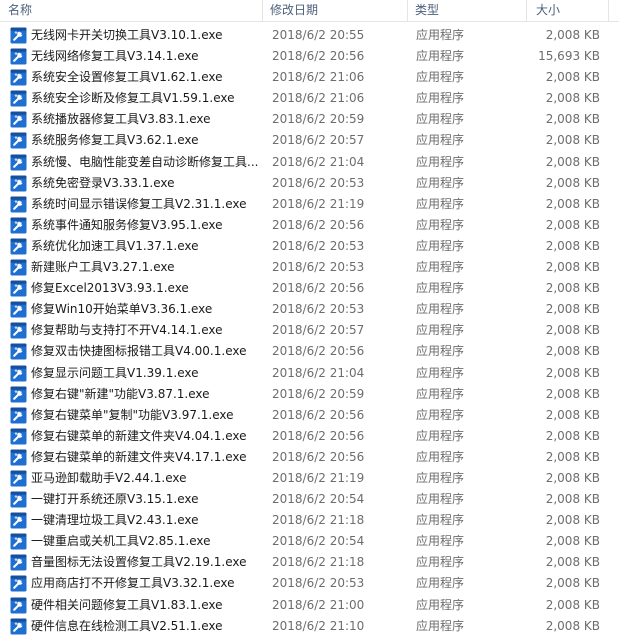 The height and width of the screenshot is (641, 619). Describe the element at coordinates (121, 119) in the screenshot. I see `file-name: 系统播放器修复工具V3.83.1.exe` at that location.